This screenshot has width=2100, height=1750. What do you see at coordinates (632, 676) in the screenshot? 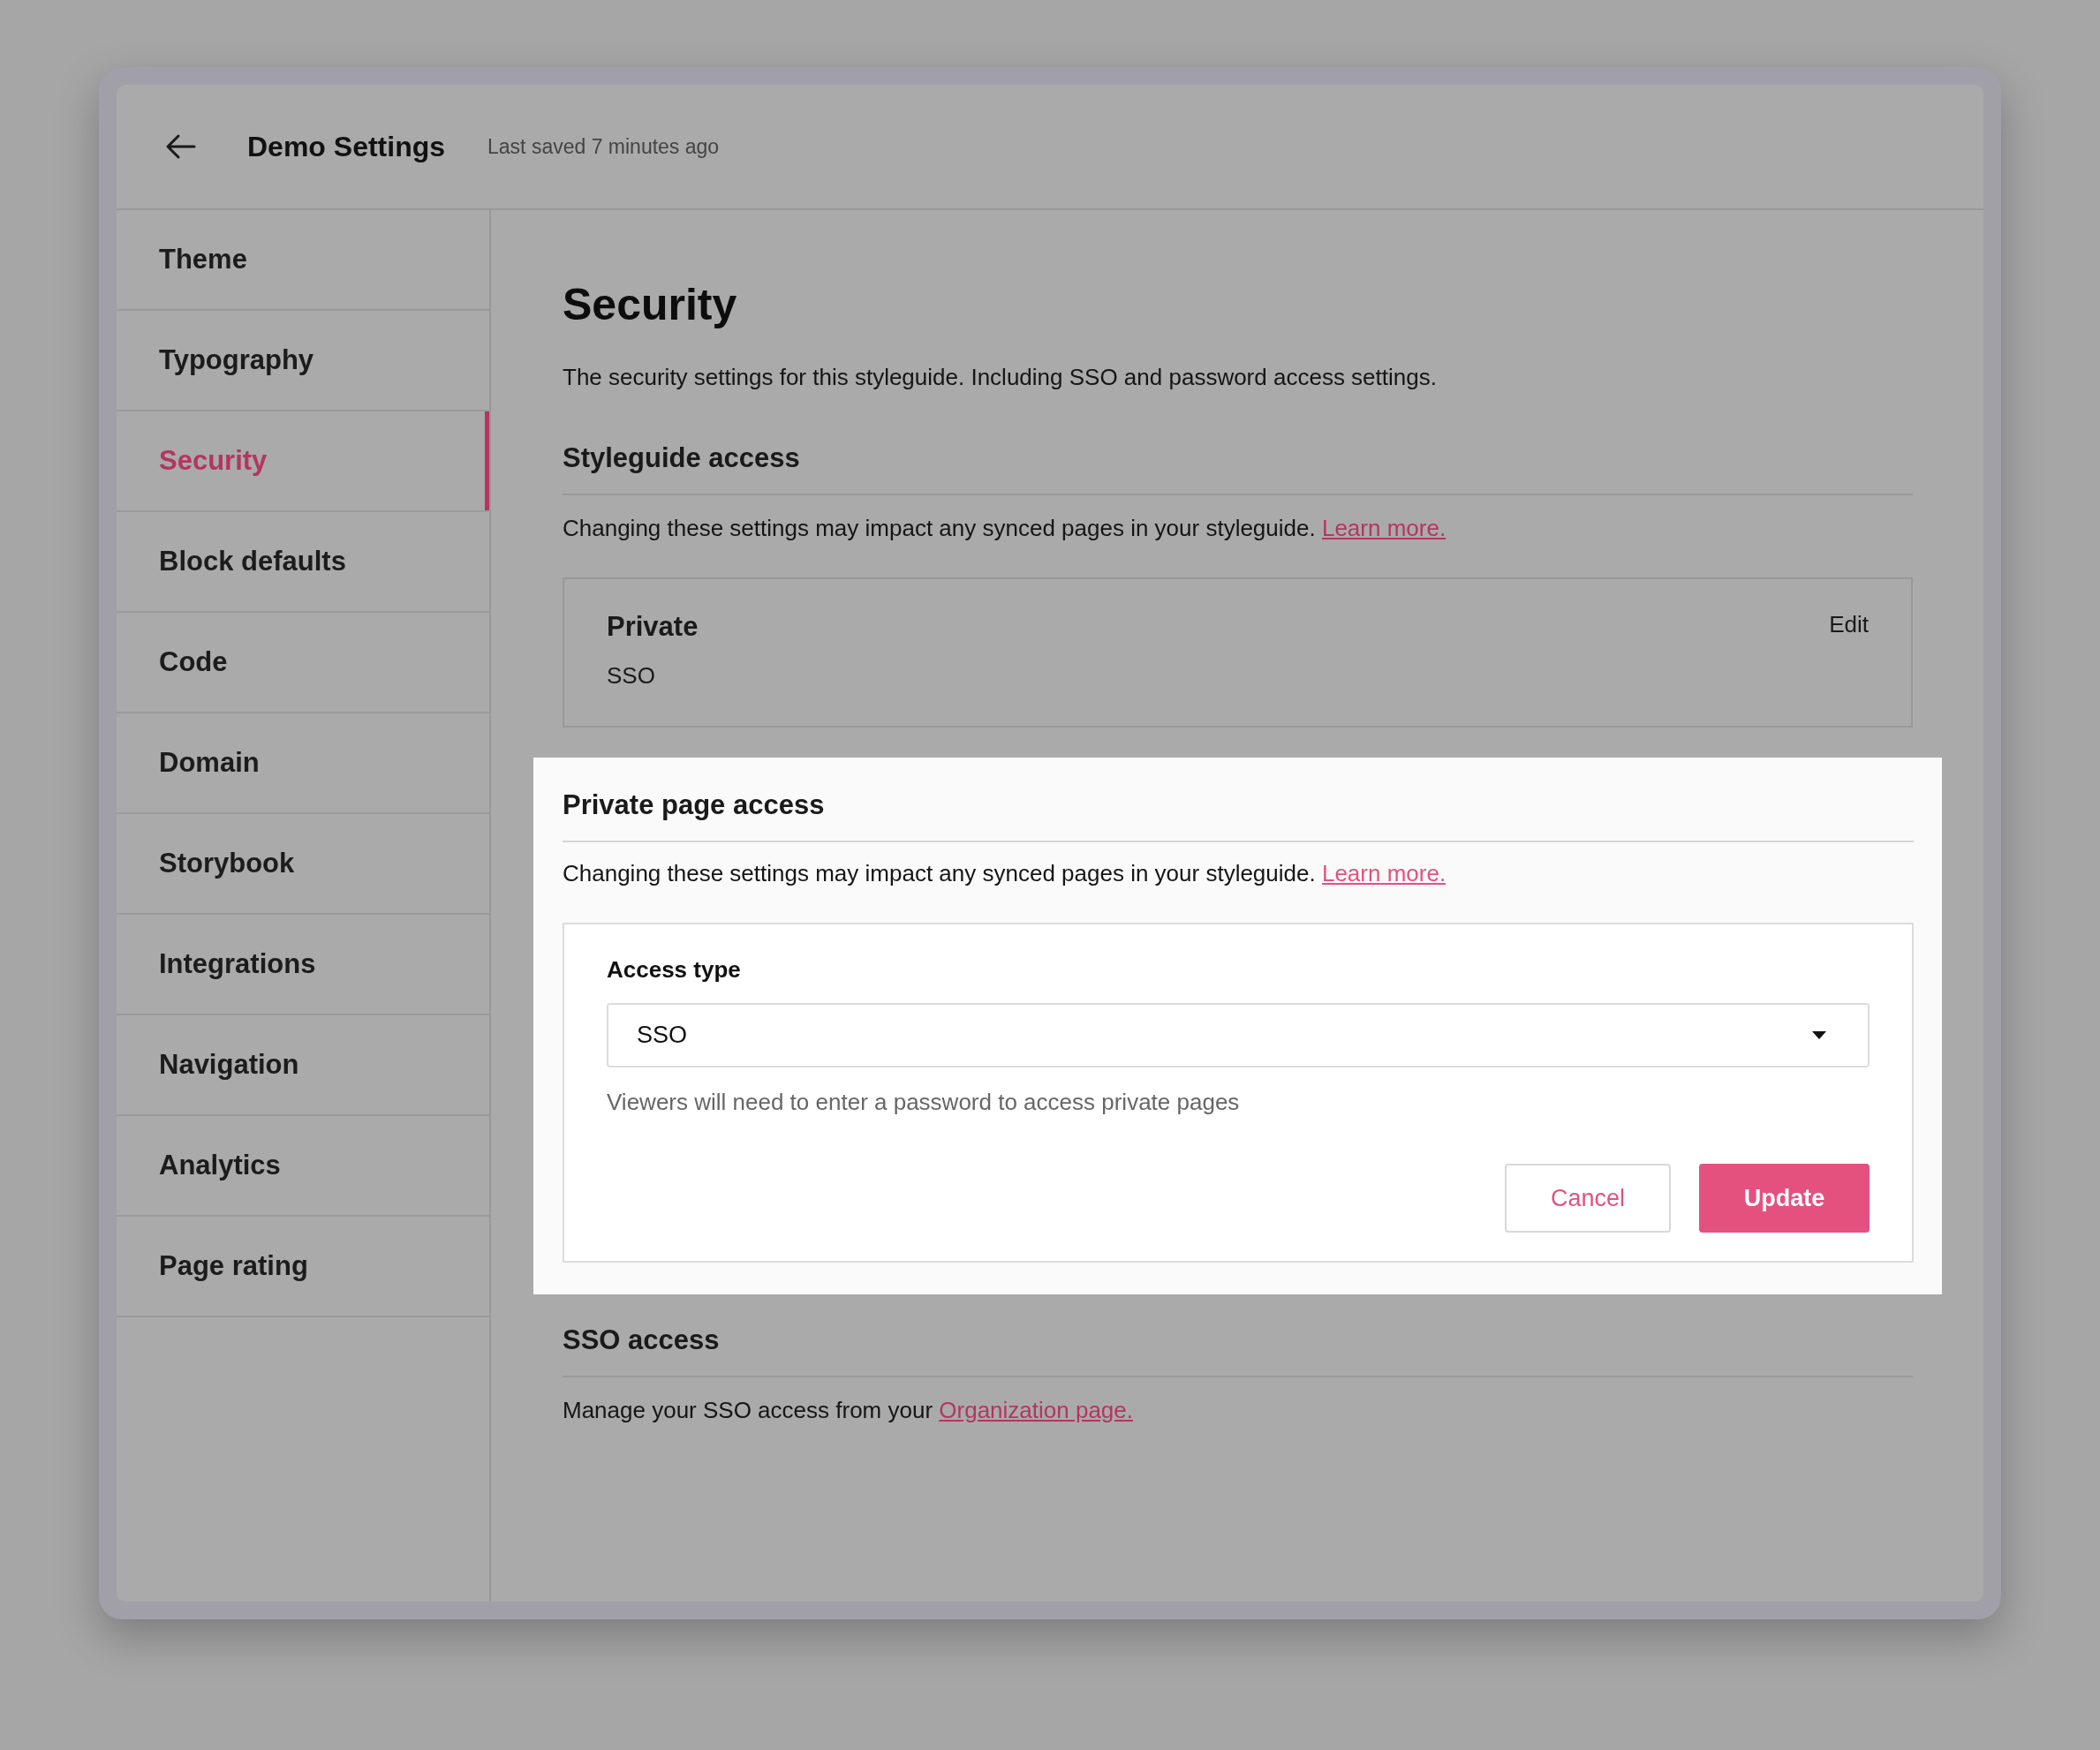
I see `card-value: SSO` at bounding box center [632, 676].